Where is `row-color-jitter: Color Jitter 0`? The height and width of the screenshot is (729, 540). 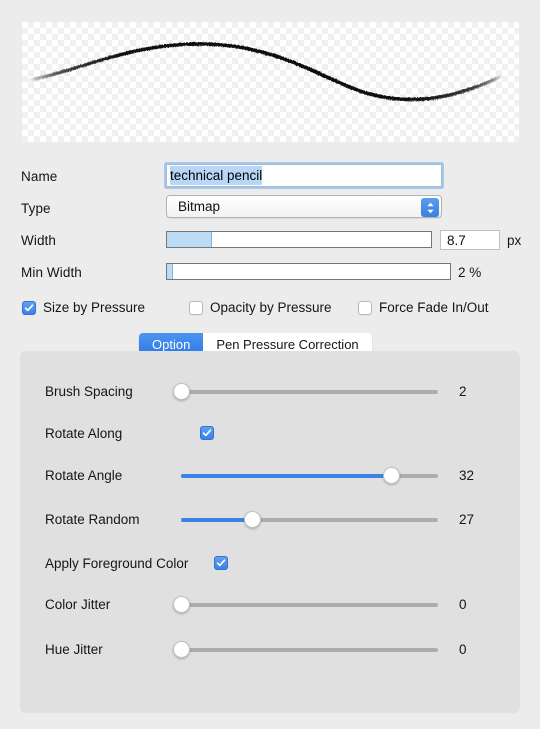
row-color-jitter: Color Jitter 0 is located at coordinates (270, 604).